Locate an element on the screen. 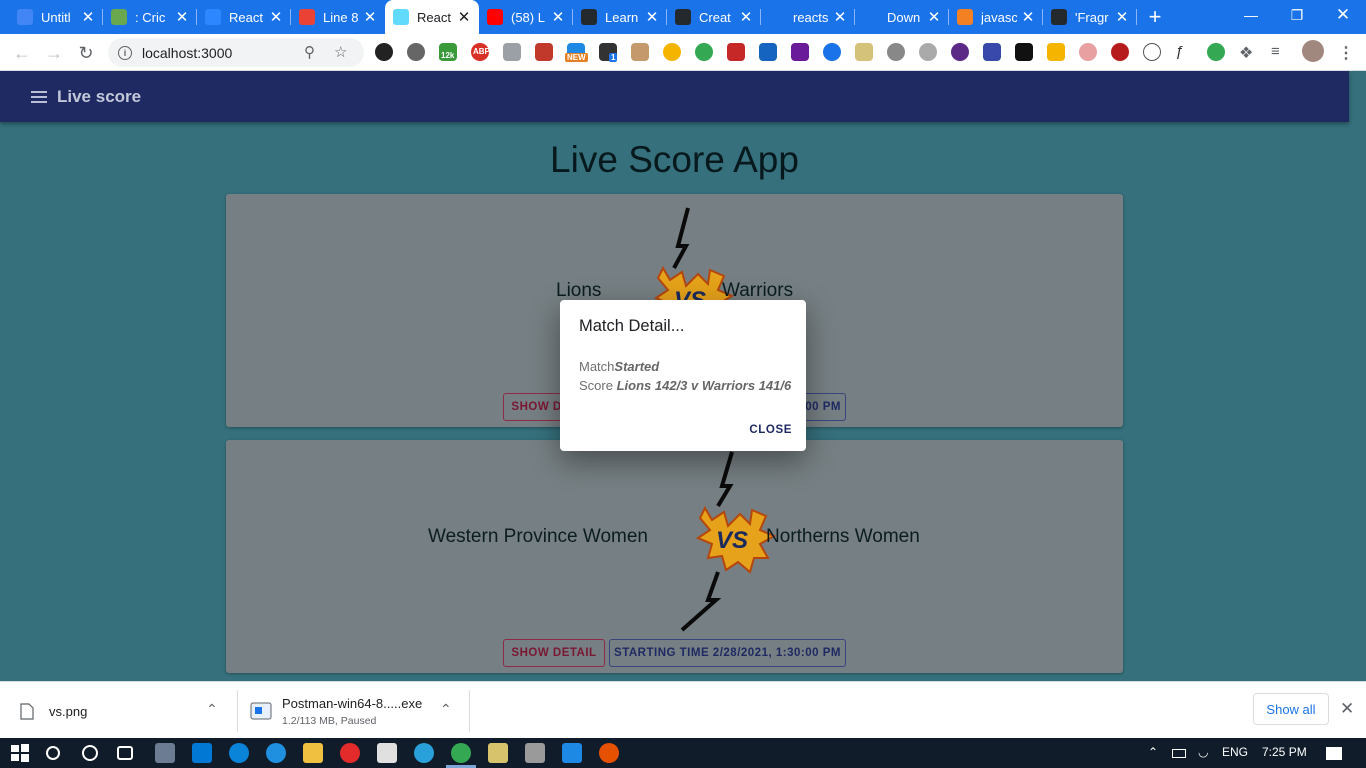 The image size is (1366, 768). notes-extension-icon is located at coordinates (864, 52).